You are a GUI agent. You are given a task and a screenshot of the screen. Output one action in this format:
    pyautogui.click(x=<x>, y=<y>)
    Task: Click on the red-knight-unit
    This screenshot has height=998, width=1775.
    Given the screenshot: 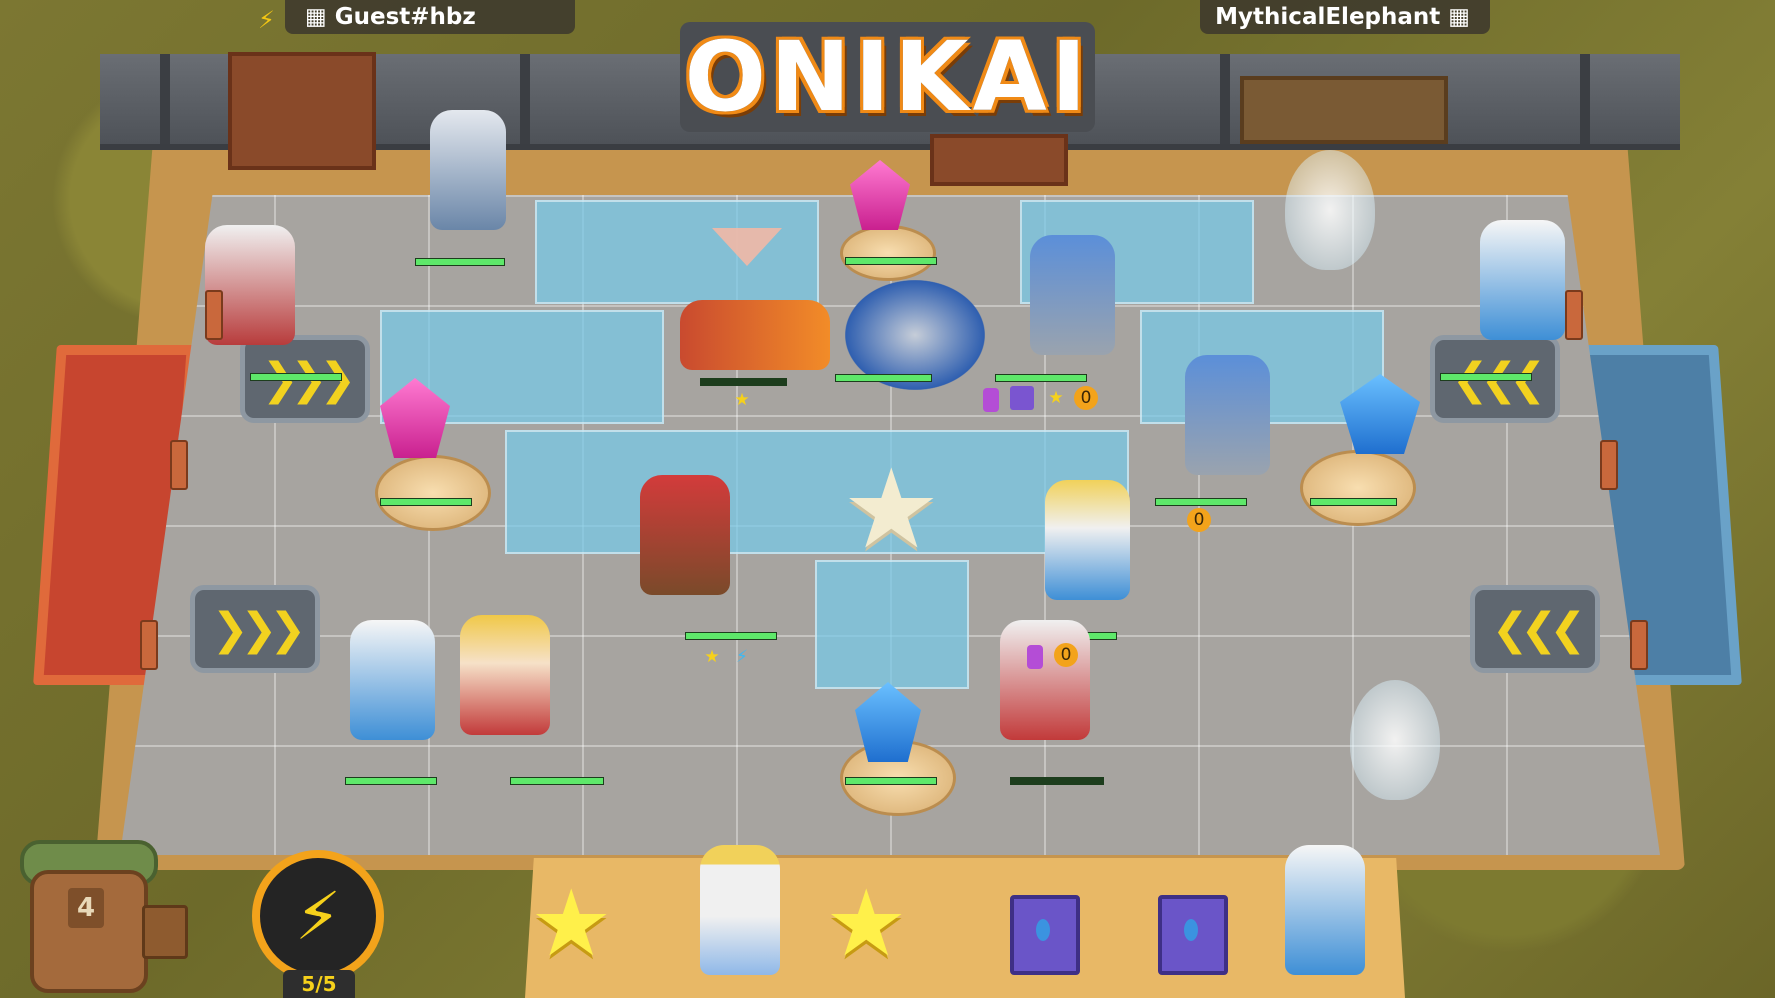 What is the action you would take?
    pyautogui.click(x=1045, y=680)
    